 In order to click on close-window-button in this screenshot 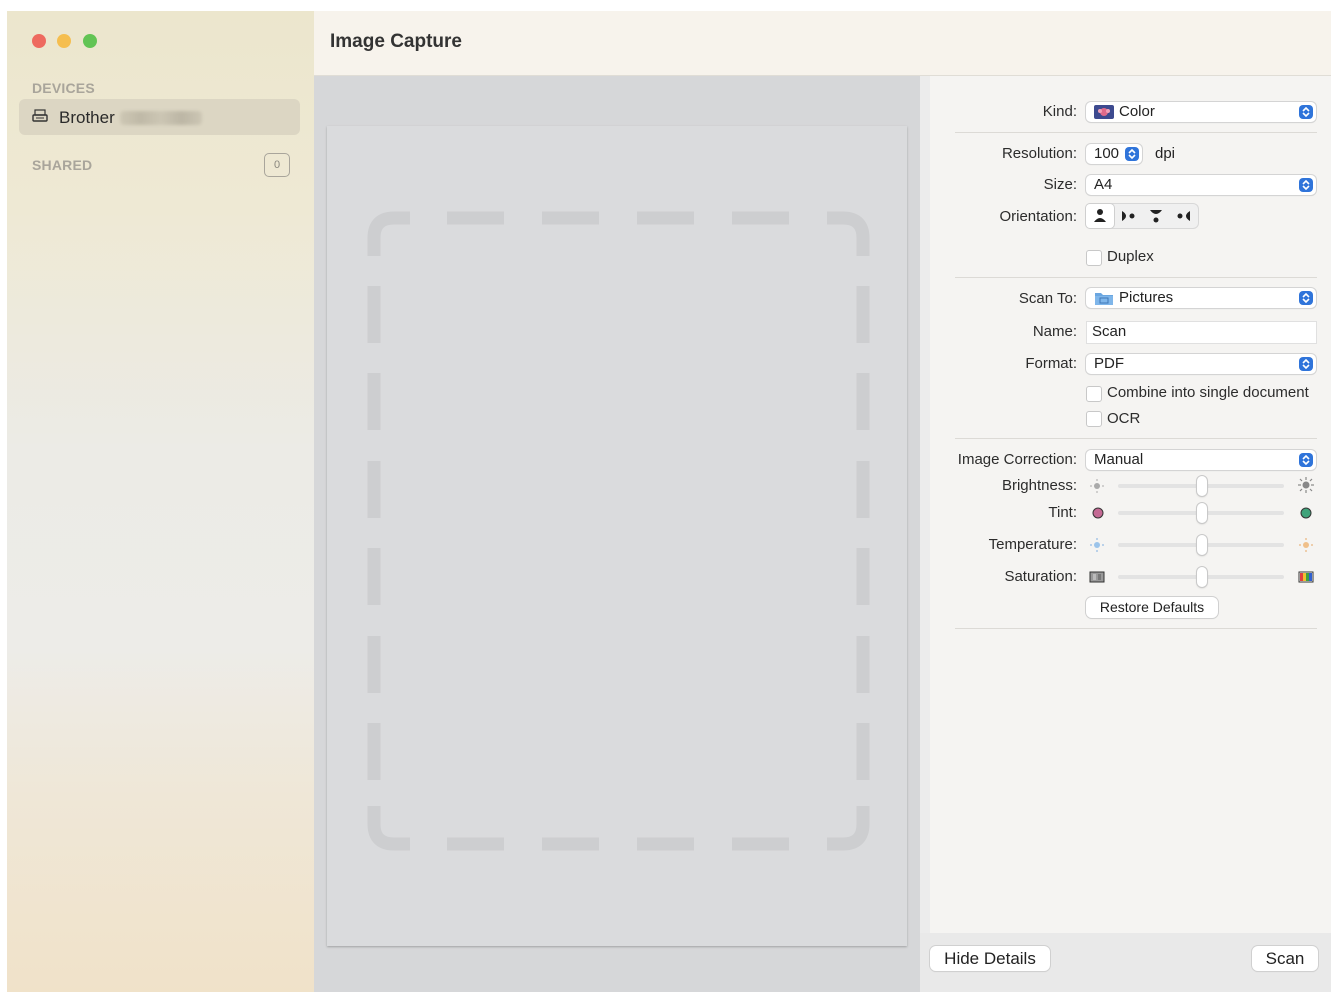, I will do `click(39, 41)`.